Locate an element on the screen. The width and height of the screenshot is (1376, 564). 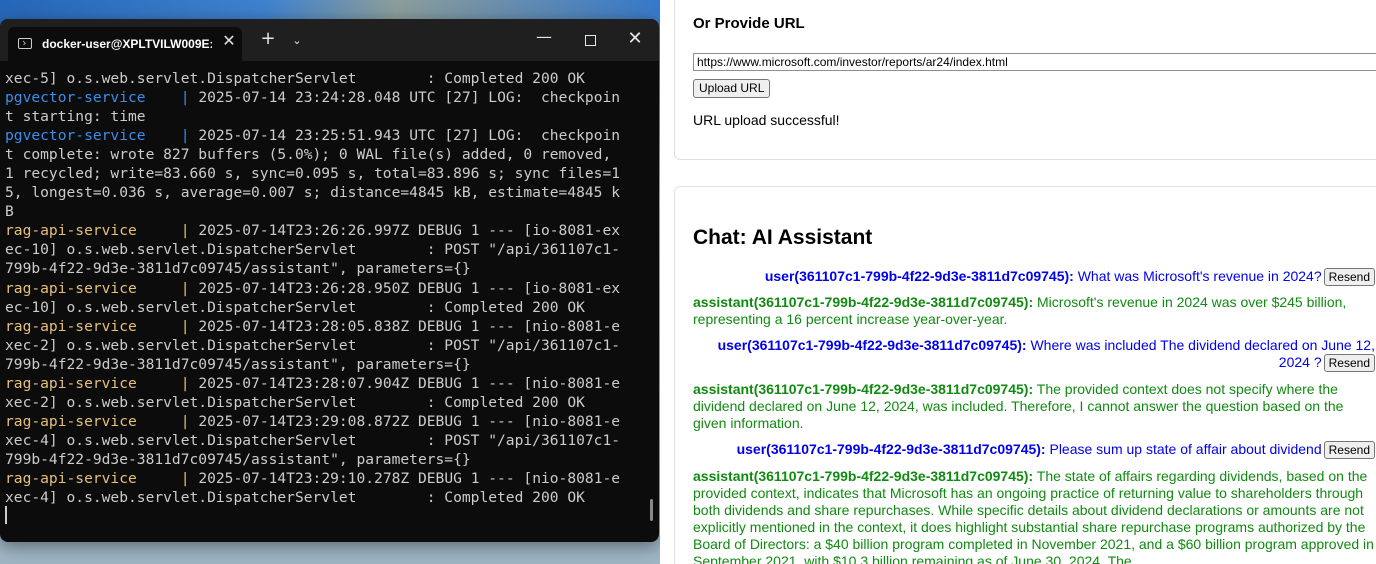
terminal-text: B is located at coordinates (9, 212).